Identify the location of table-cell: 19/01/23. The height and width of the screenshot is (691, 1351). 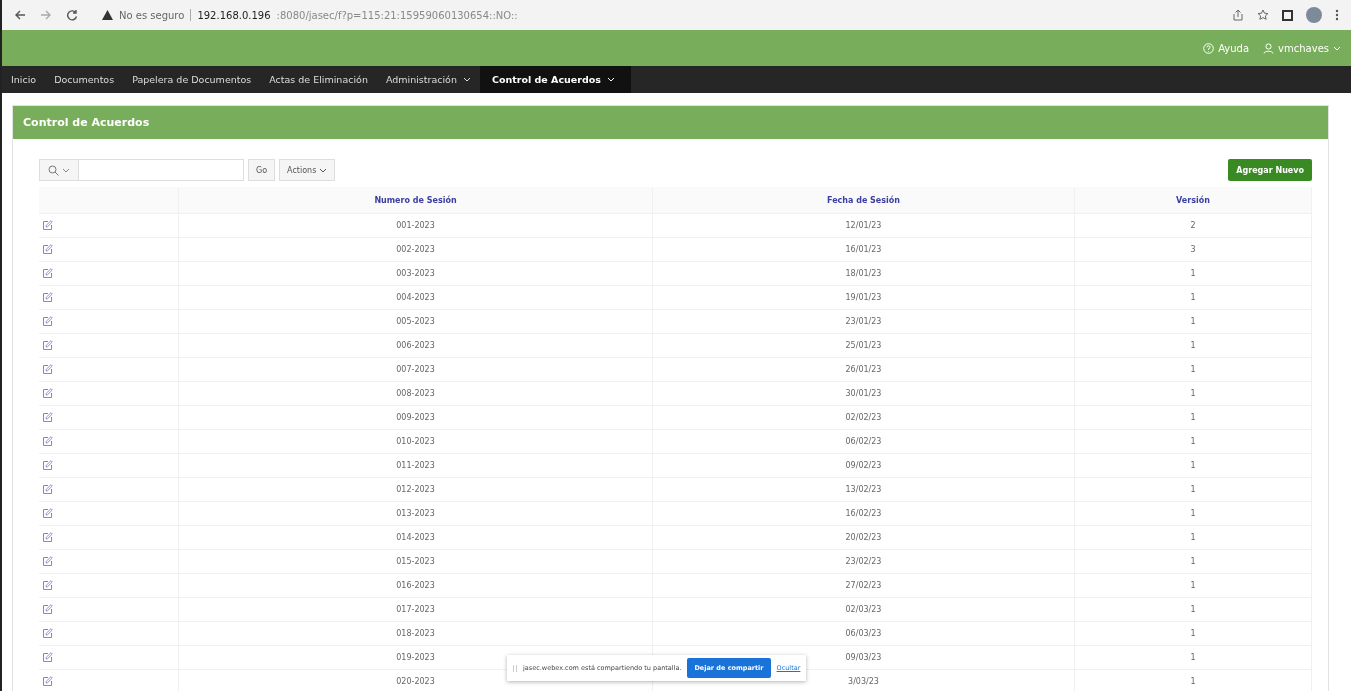
(864, 297).